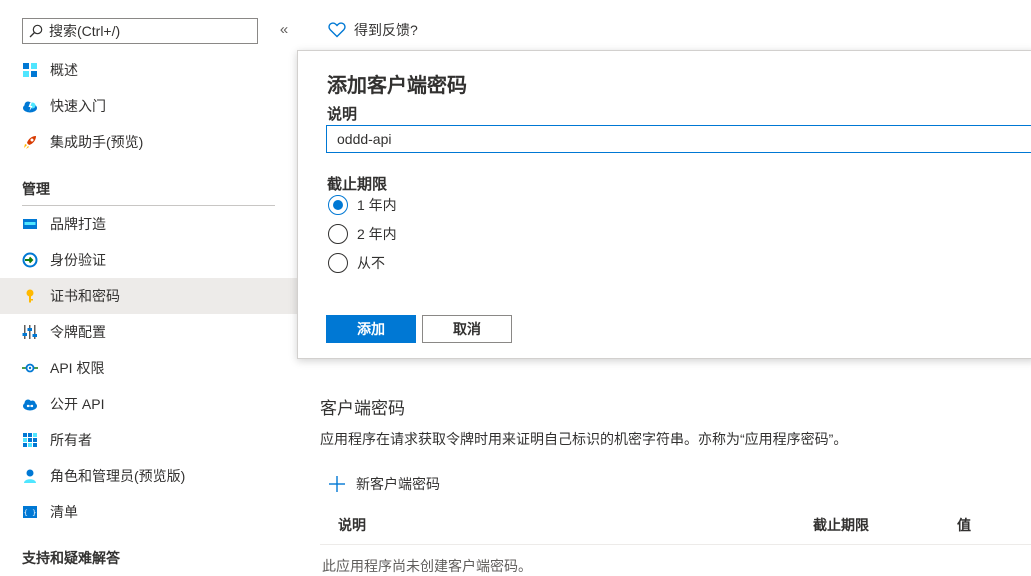  I want to click on sidebar-item-label: API 权限, so click(77, 368).